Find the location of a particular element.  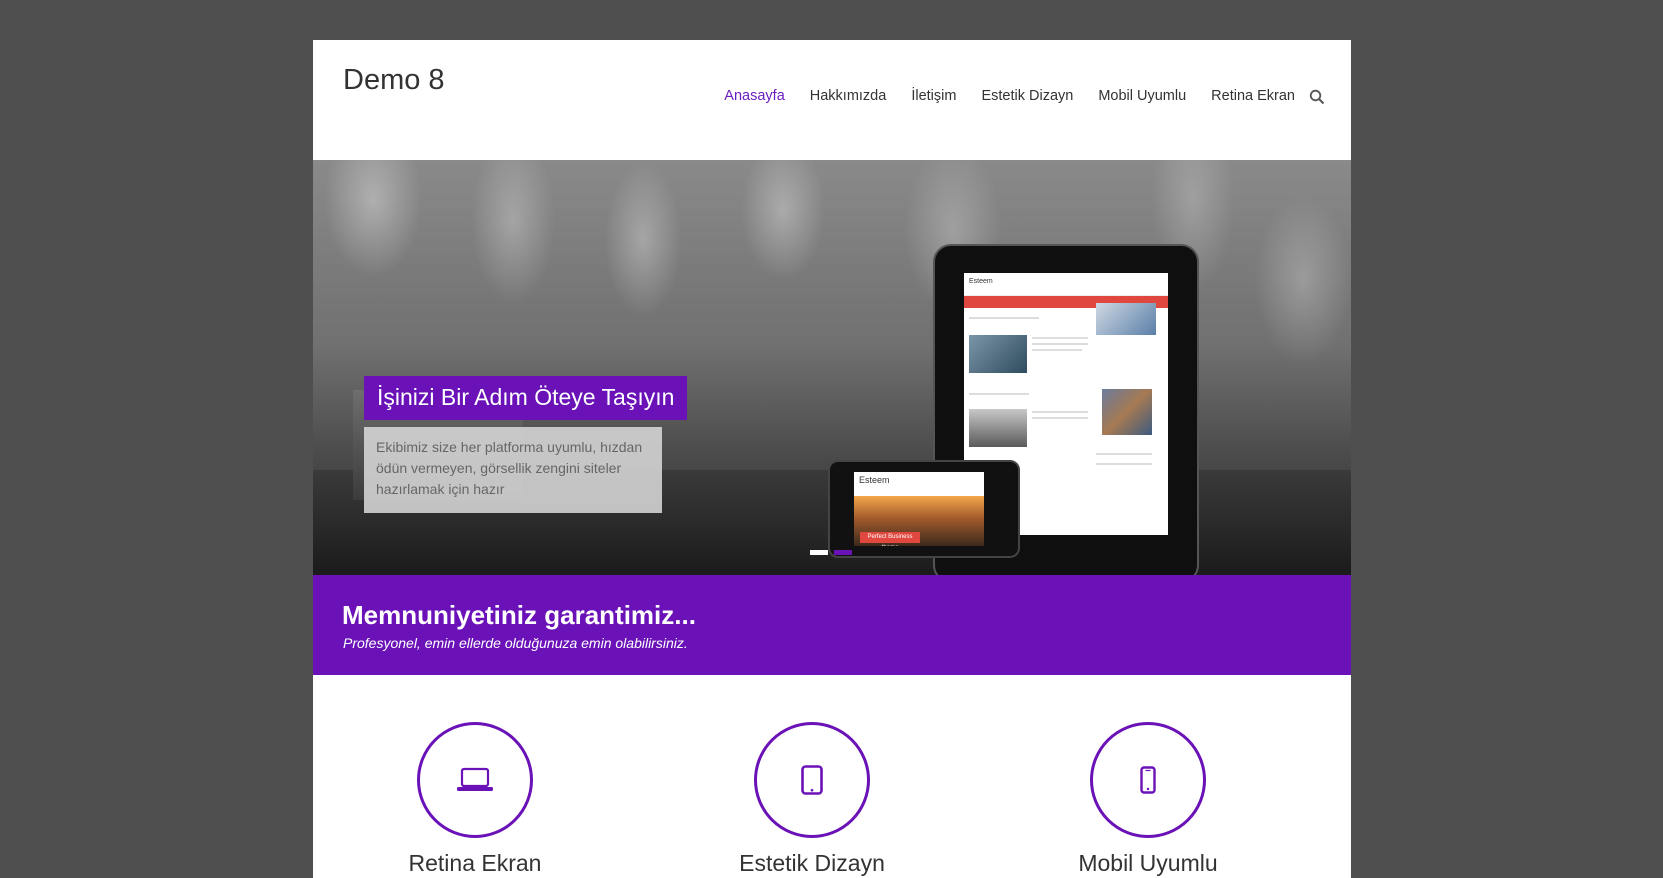

feature-estetik-dizayn: Estetik Dizayn is located at coordinates (812, 799).